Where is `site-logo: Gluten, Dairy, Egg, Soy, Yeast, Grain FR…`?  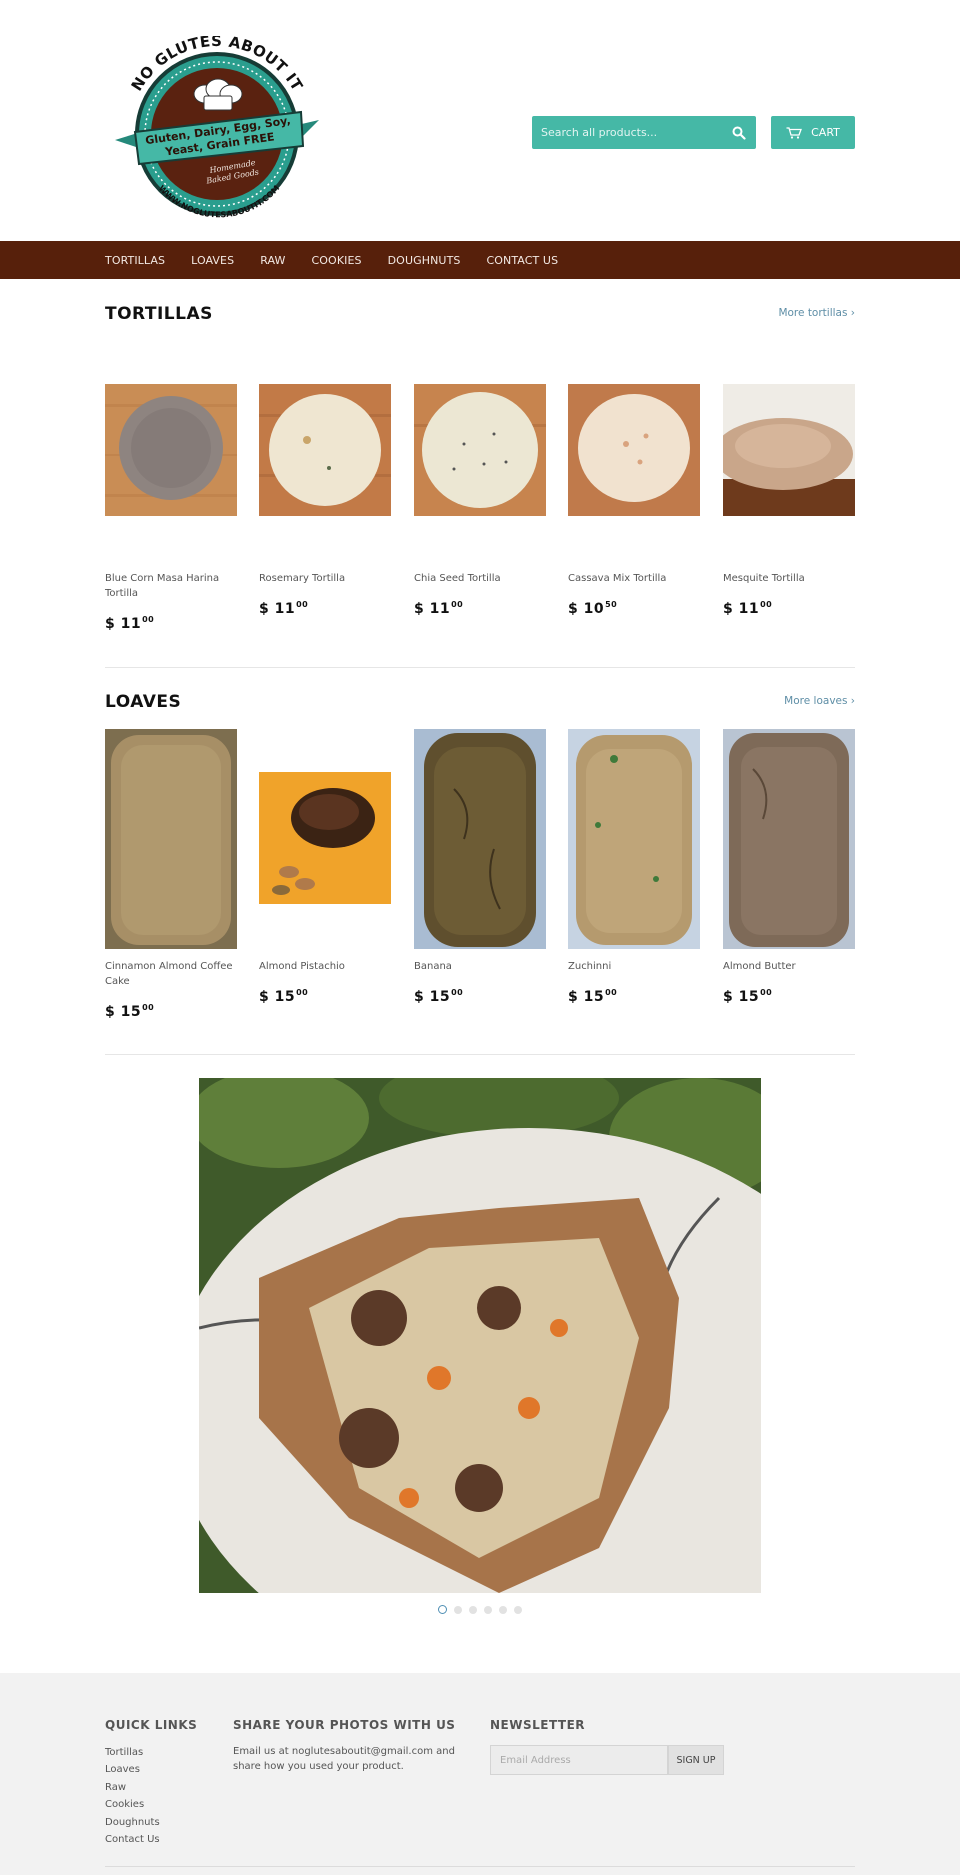
site-logo: Gluten, Dairy, Egg, Soy, Yeast, Grain FR… is located at coordinates (218, 127).